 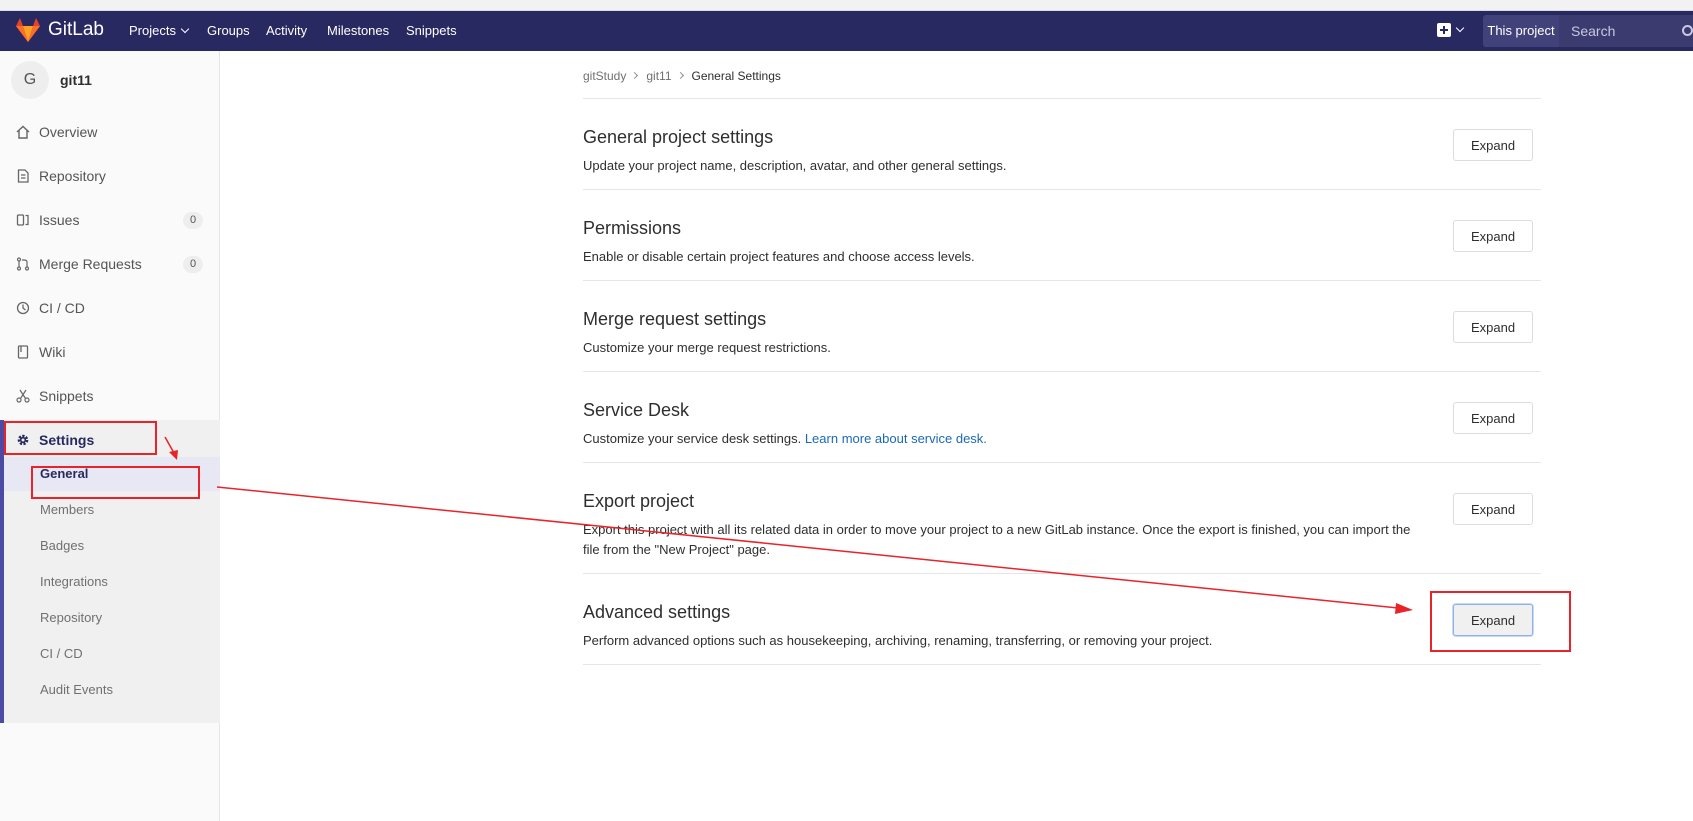 I want to click on breadcrumb-project-link: git11, so click(x=658, y=76).